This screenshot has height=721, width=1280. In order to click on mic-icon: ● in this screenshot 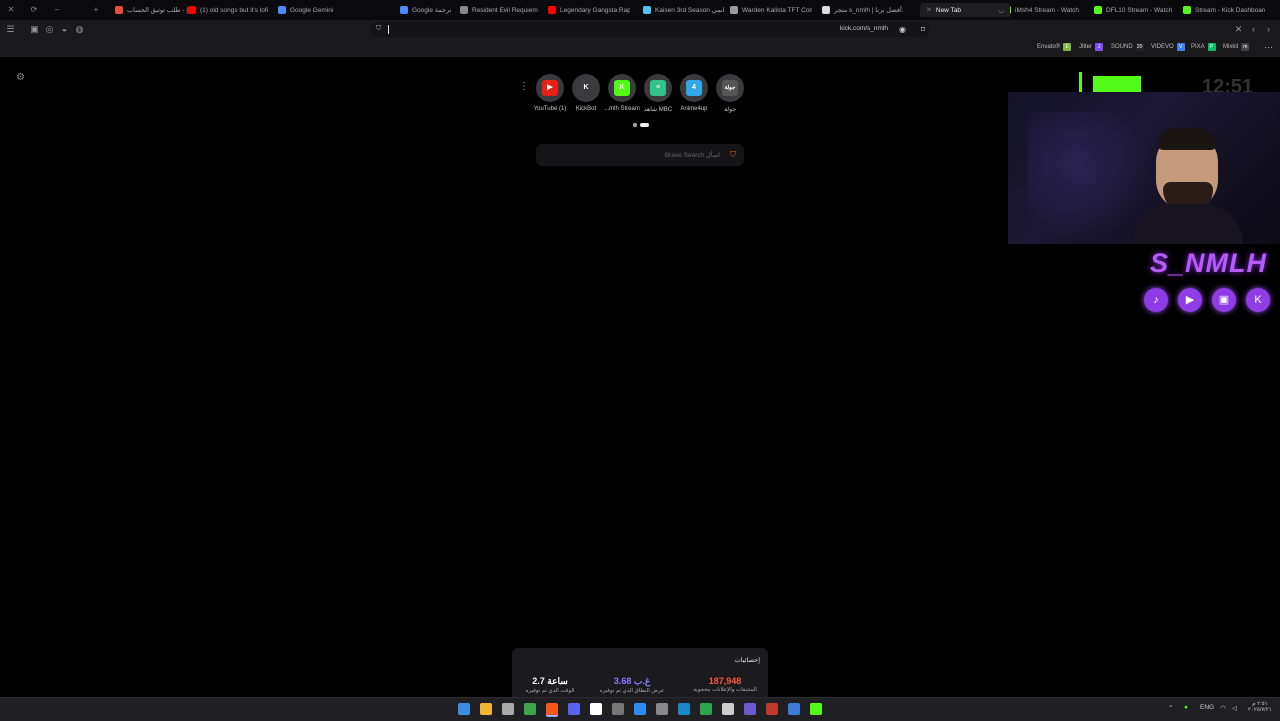, I will do `click(1186, 707)`.